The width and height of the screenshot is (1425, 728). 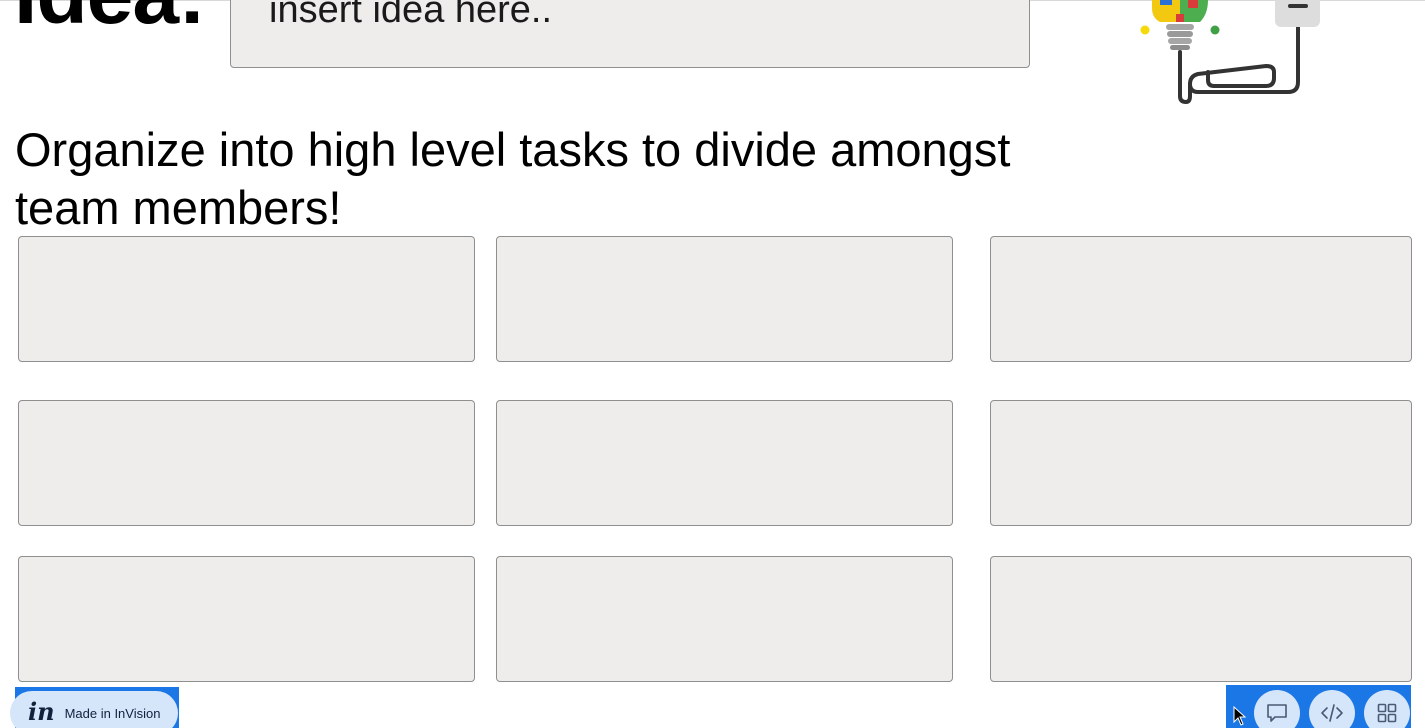 What do you see at coordinates (1332, 713) in the screenshot?
I see `code-icon` at bounding box center [1332, 713].